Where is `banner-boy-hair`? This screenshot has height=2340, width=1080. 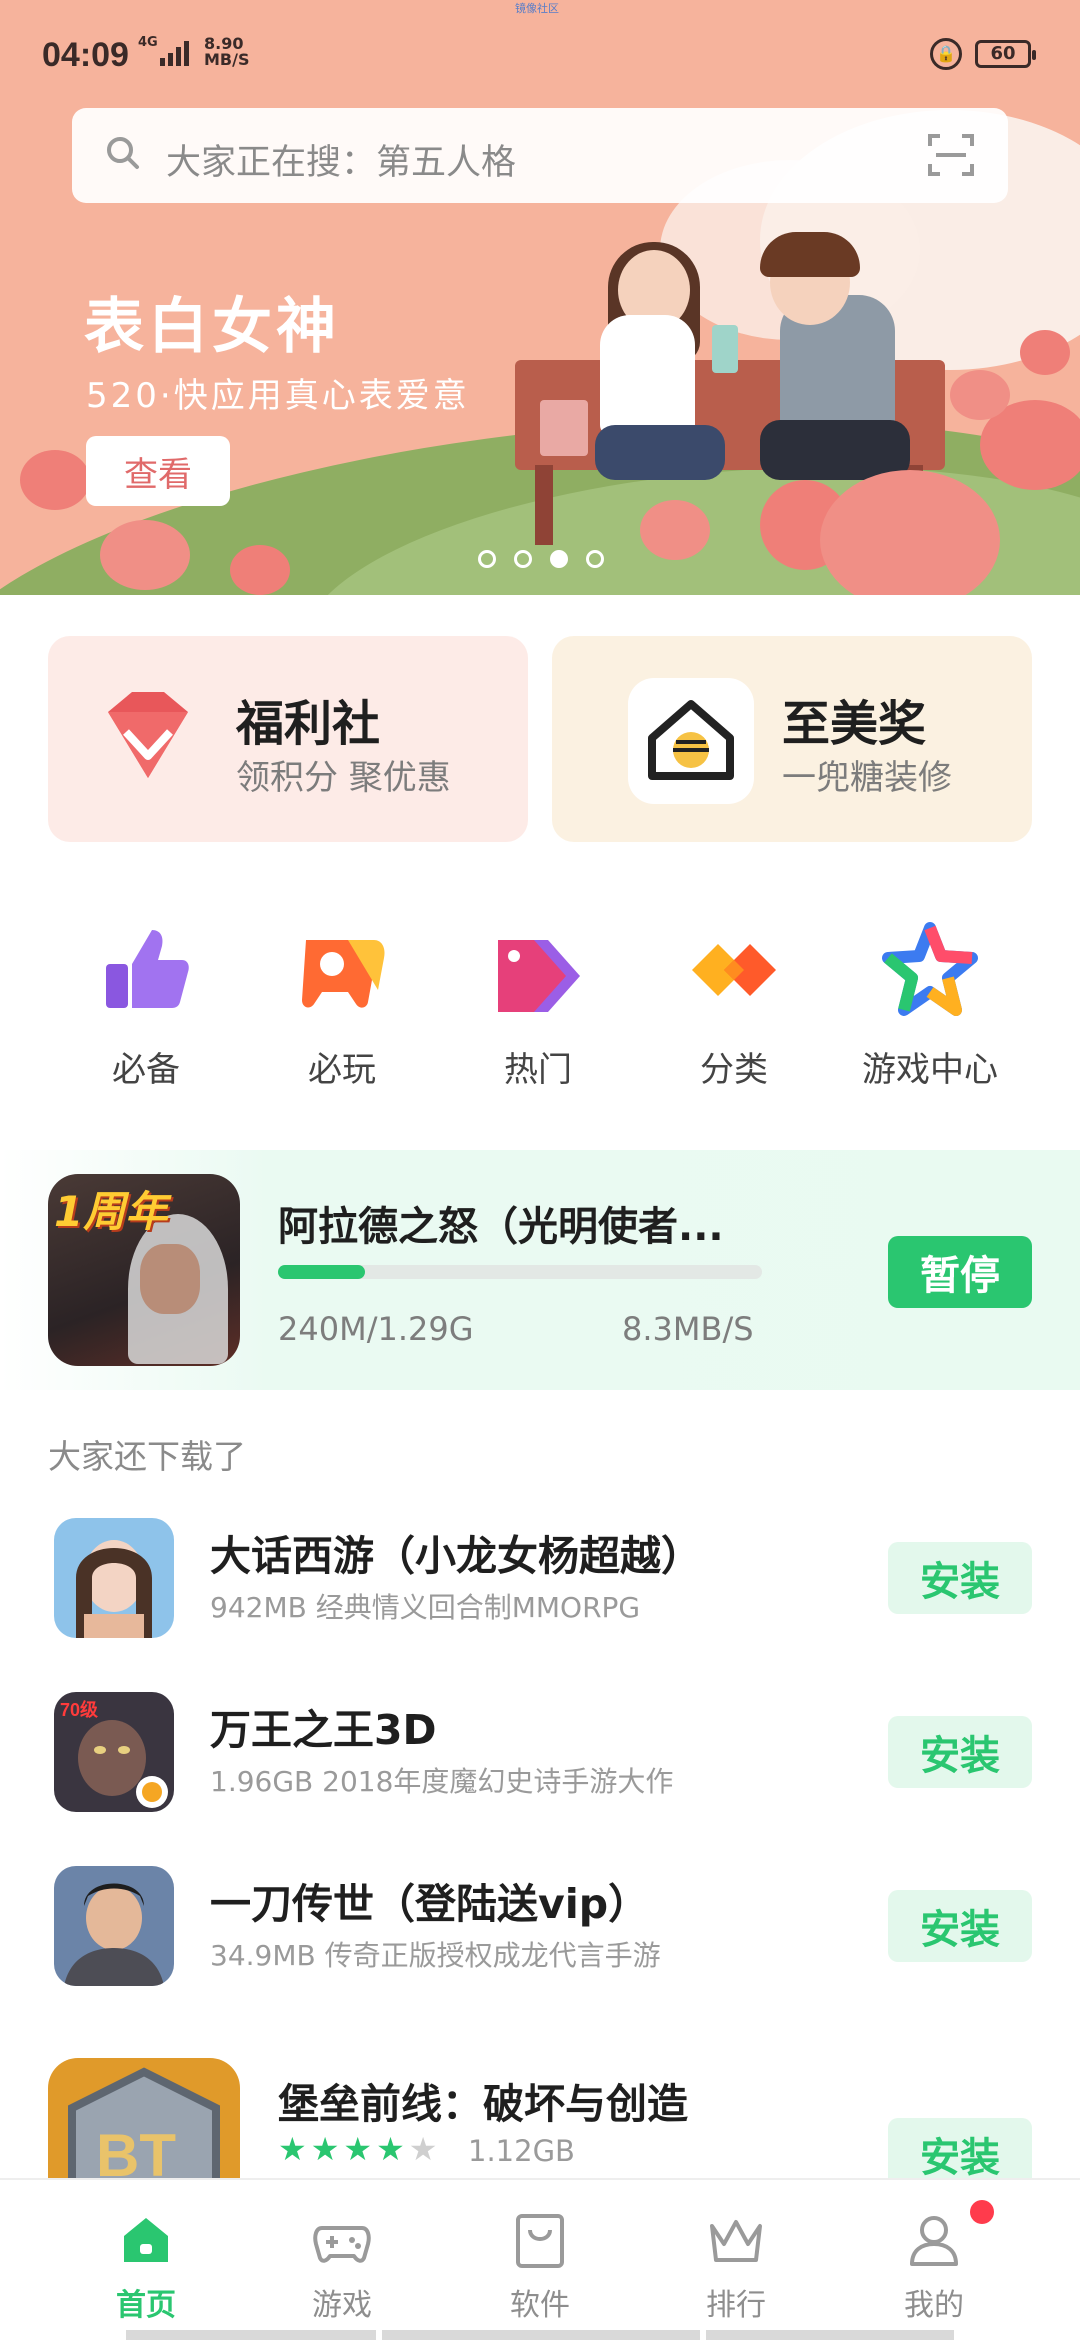 banner-boy-hair is located at coordinates (810, 254).